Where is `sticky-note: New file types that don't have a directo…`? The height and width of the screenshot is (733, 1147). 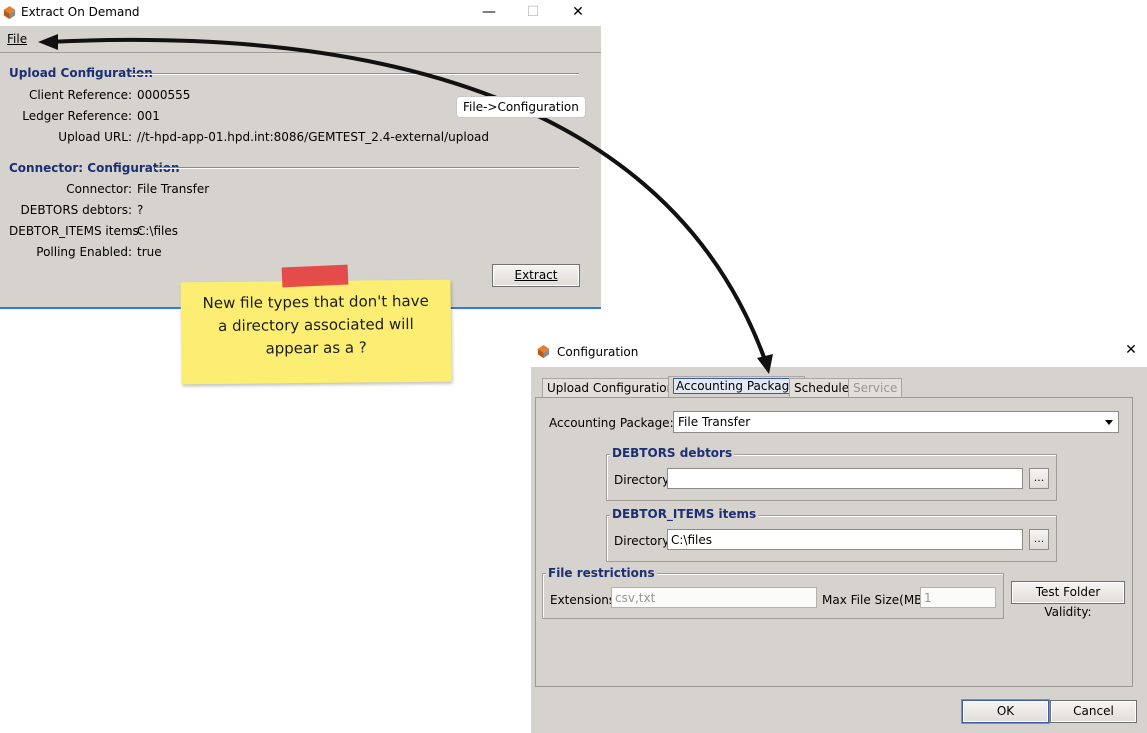 sticky-note: New file types that don't have a directo… is located at coordinates (316, 332).